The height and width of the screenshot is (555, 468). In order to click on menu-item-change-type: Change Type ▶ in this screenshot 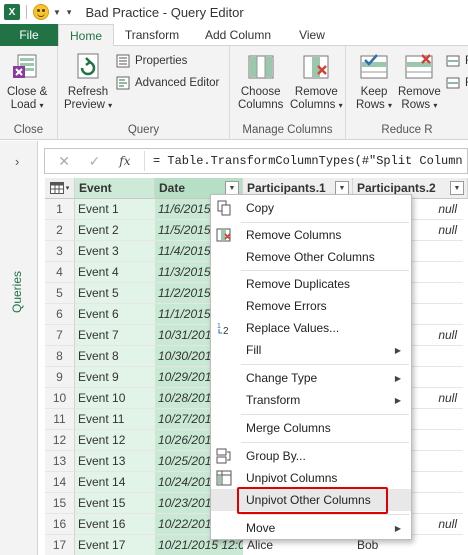, I will do `click(311, 378)`.